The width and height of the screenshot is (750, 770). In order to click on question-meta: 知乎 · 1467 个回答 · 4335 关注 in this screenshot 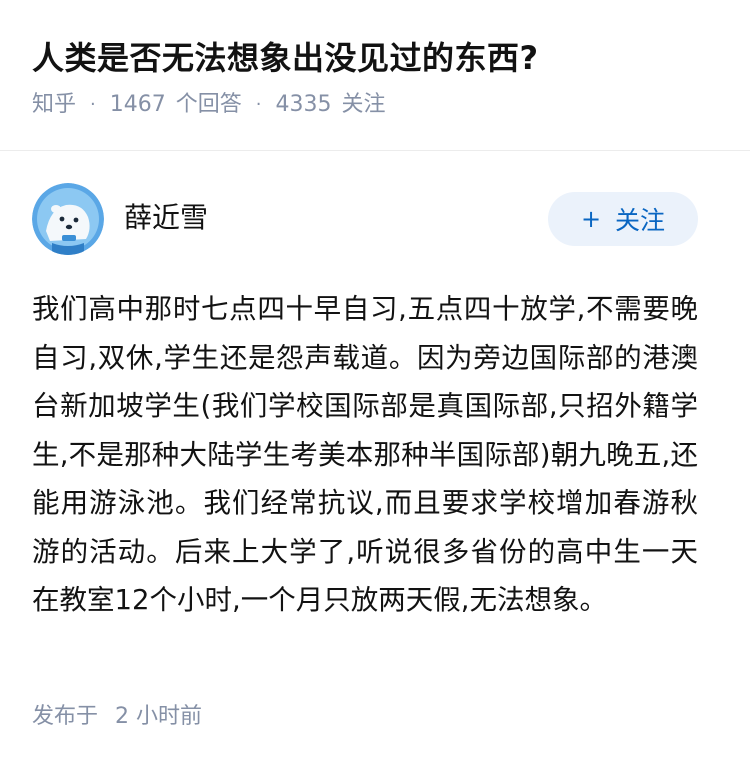, I will do `click(375, 105)`.